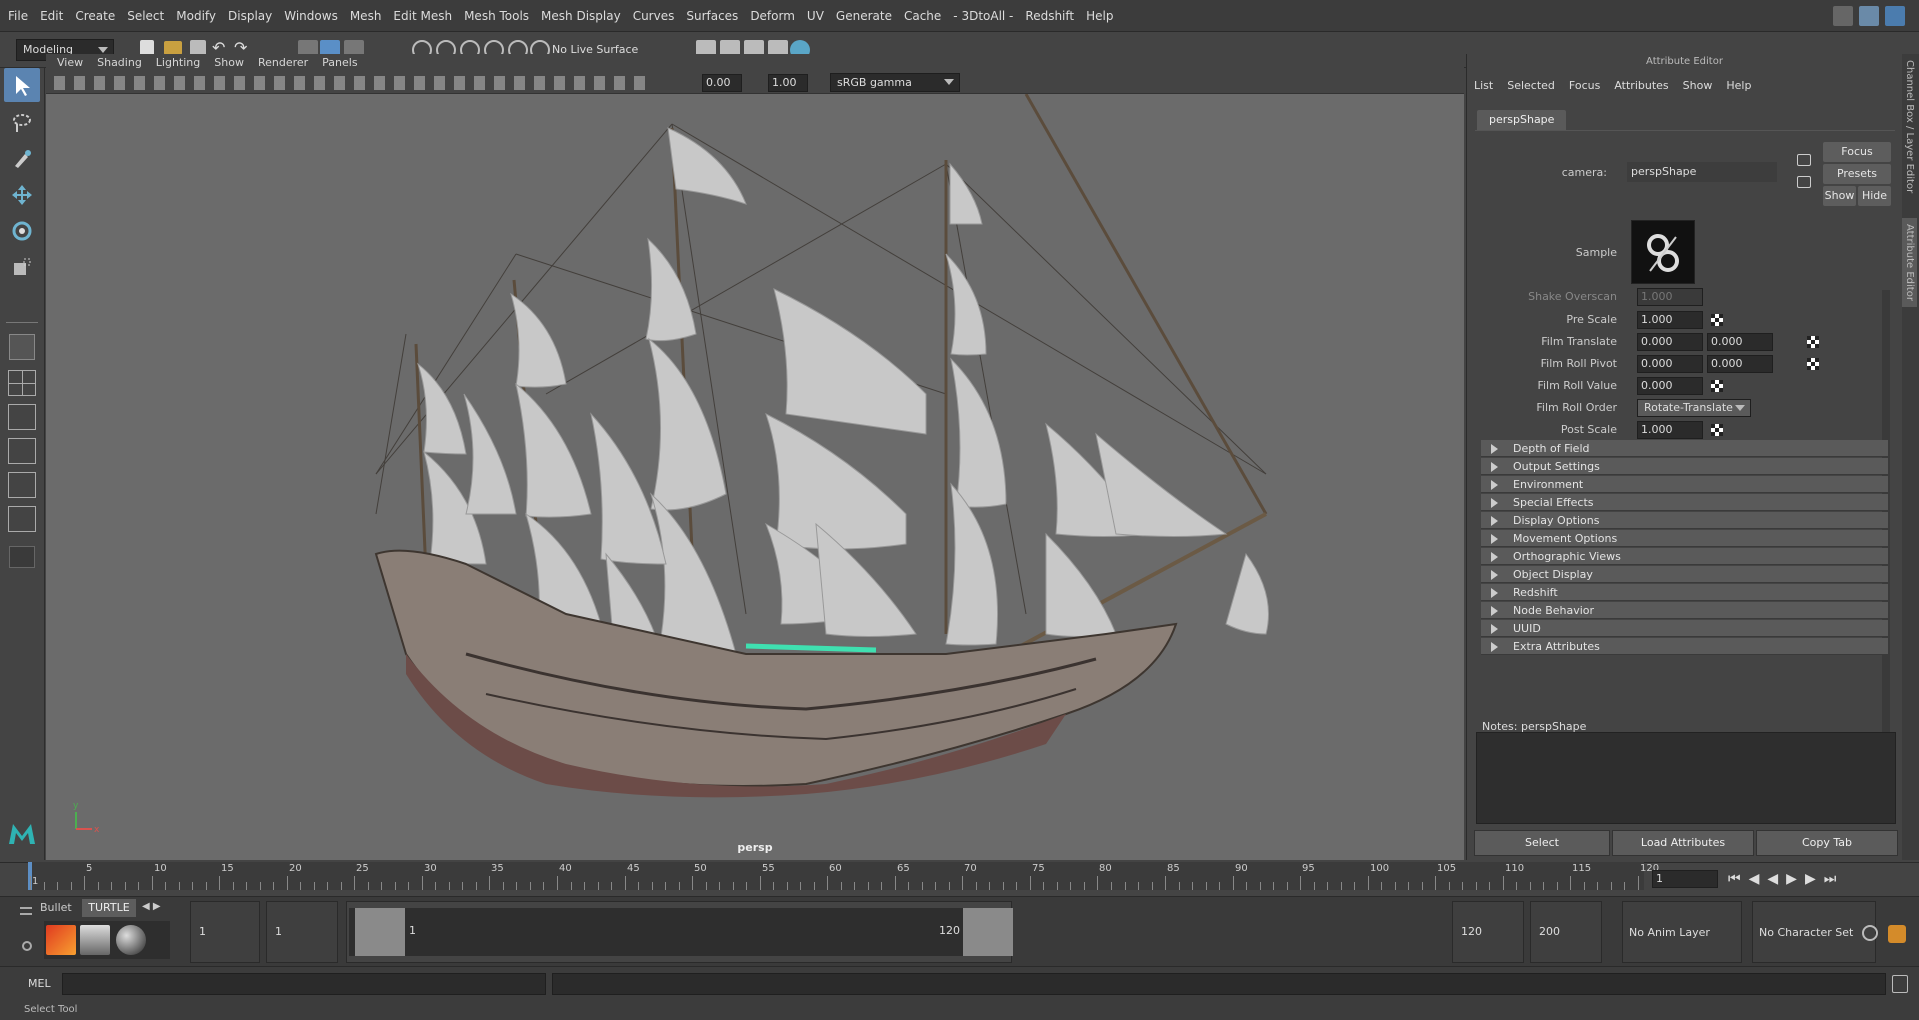 Image resolution: width=1919 pixels, height=1020 pixels. What do you see at coordinates (1909, 126) in the screenshot?
I see `channel-box-tab: Channel Box / Layer Editor` at bounding box center [1909, 126].